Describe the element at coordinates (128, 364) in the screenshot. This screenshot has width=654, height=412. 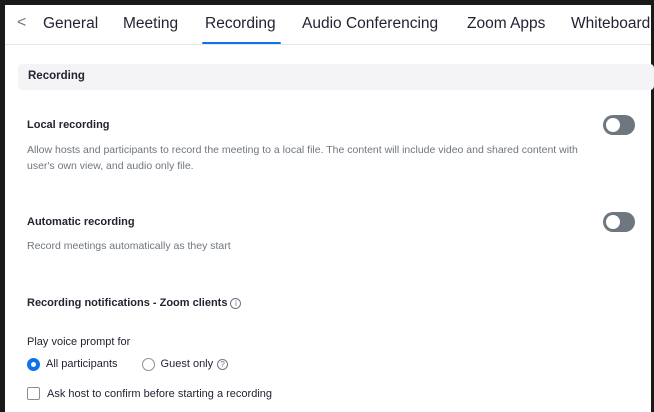
I see `voice-prompt-radio-group: All participants Guest only ?` at that location.